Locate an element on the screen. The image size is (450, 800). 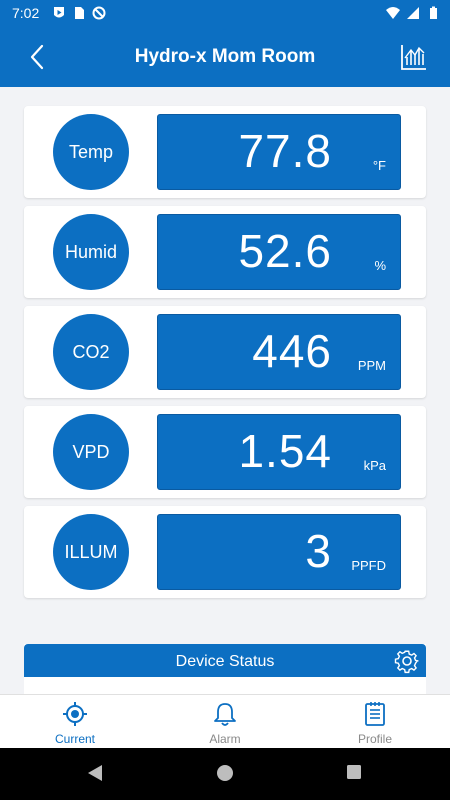
home-circle-icon is located at coordinates (225, 773).